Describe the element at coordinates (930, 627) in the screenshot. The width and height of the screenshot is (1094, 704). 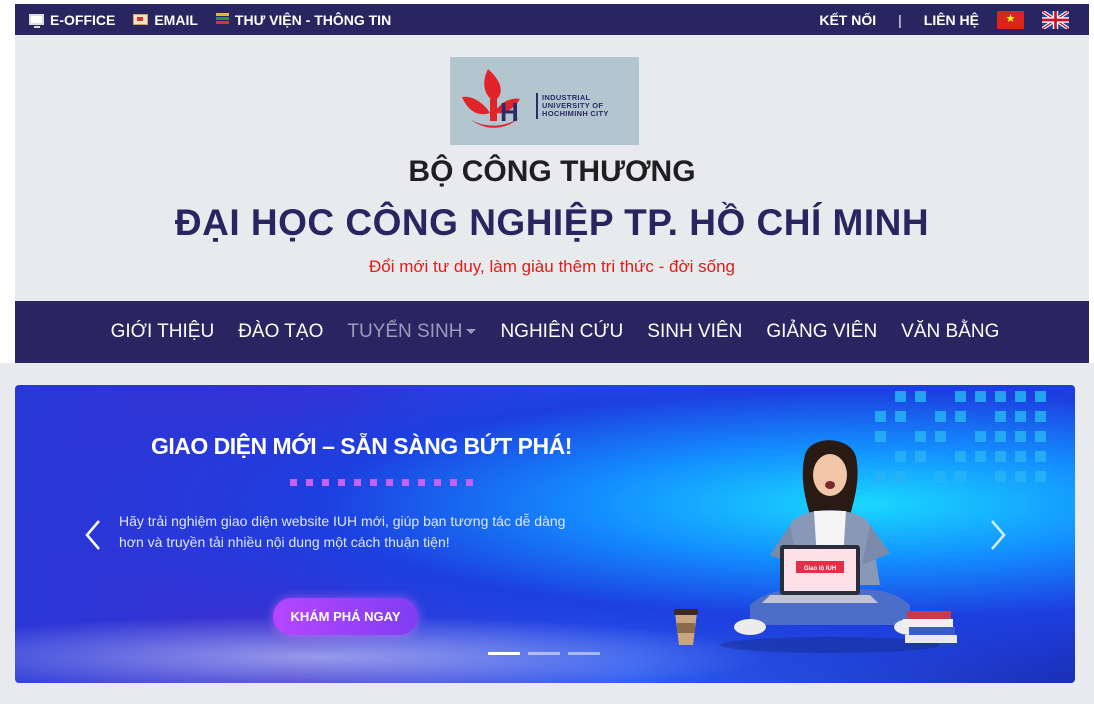
I see `books-stack-icon` at that location.